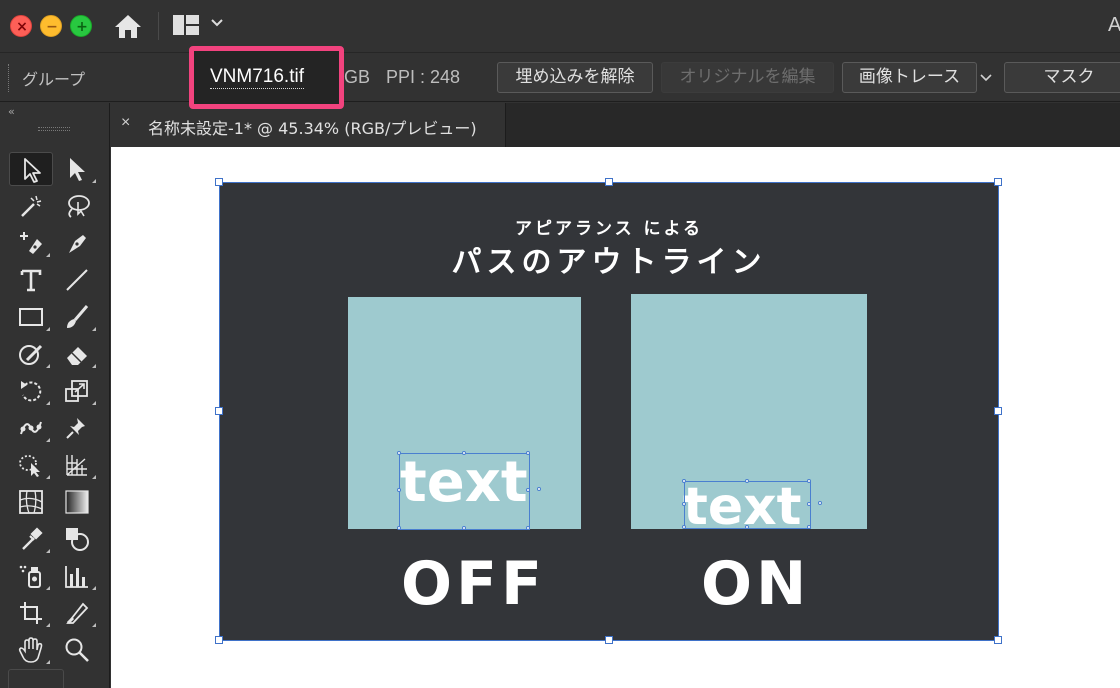  I want to click on paintbrush-tool, so click(77, 317).